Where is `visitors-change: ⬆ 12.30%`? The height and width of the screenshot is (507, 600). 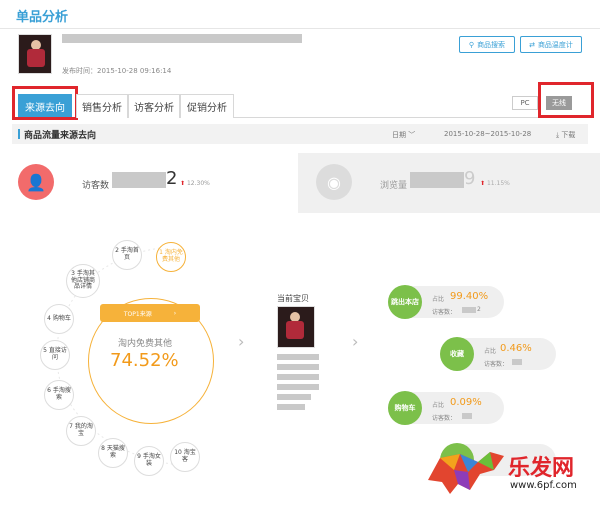
visitors-change: ⬆ 12.30% is located at coordinates (195, 183).